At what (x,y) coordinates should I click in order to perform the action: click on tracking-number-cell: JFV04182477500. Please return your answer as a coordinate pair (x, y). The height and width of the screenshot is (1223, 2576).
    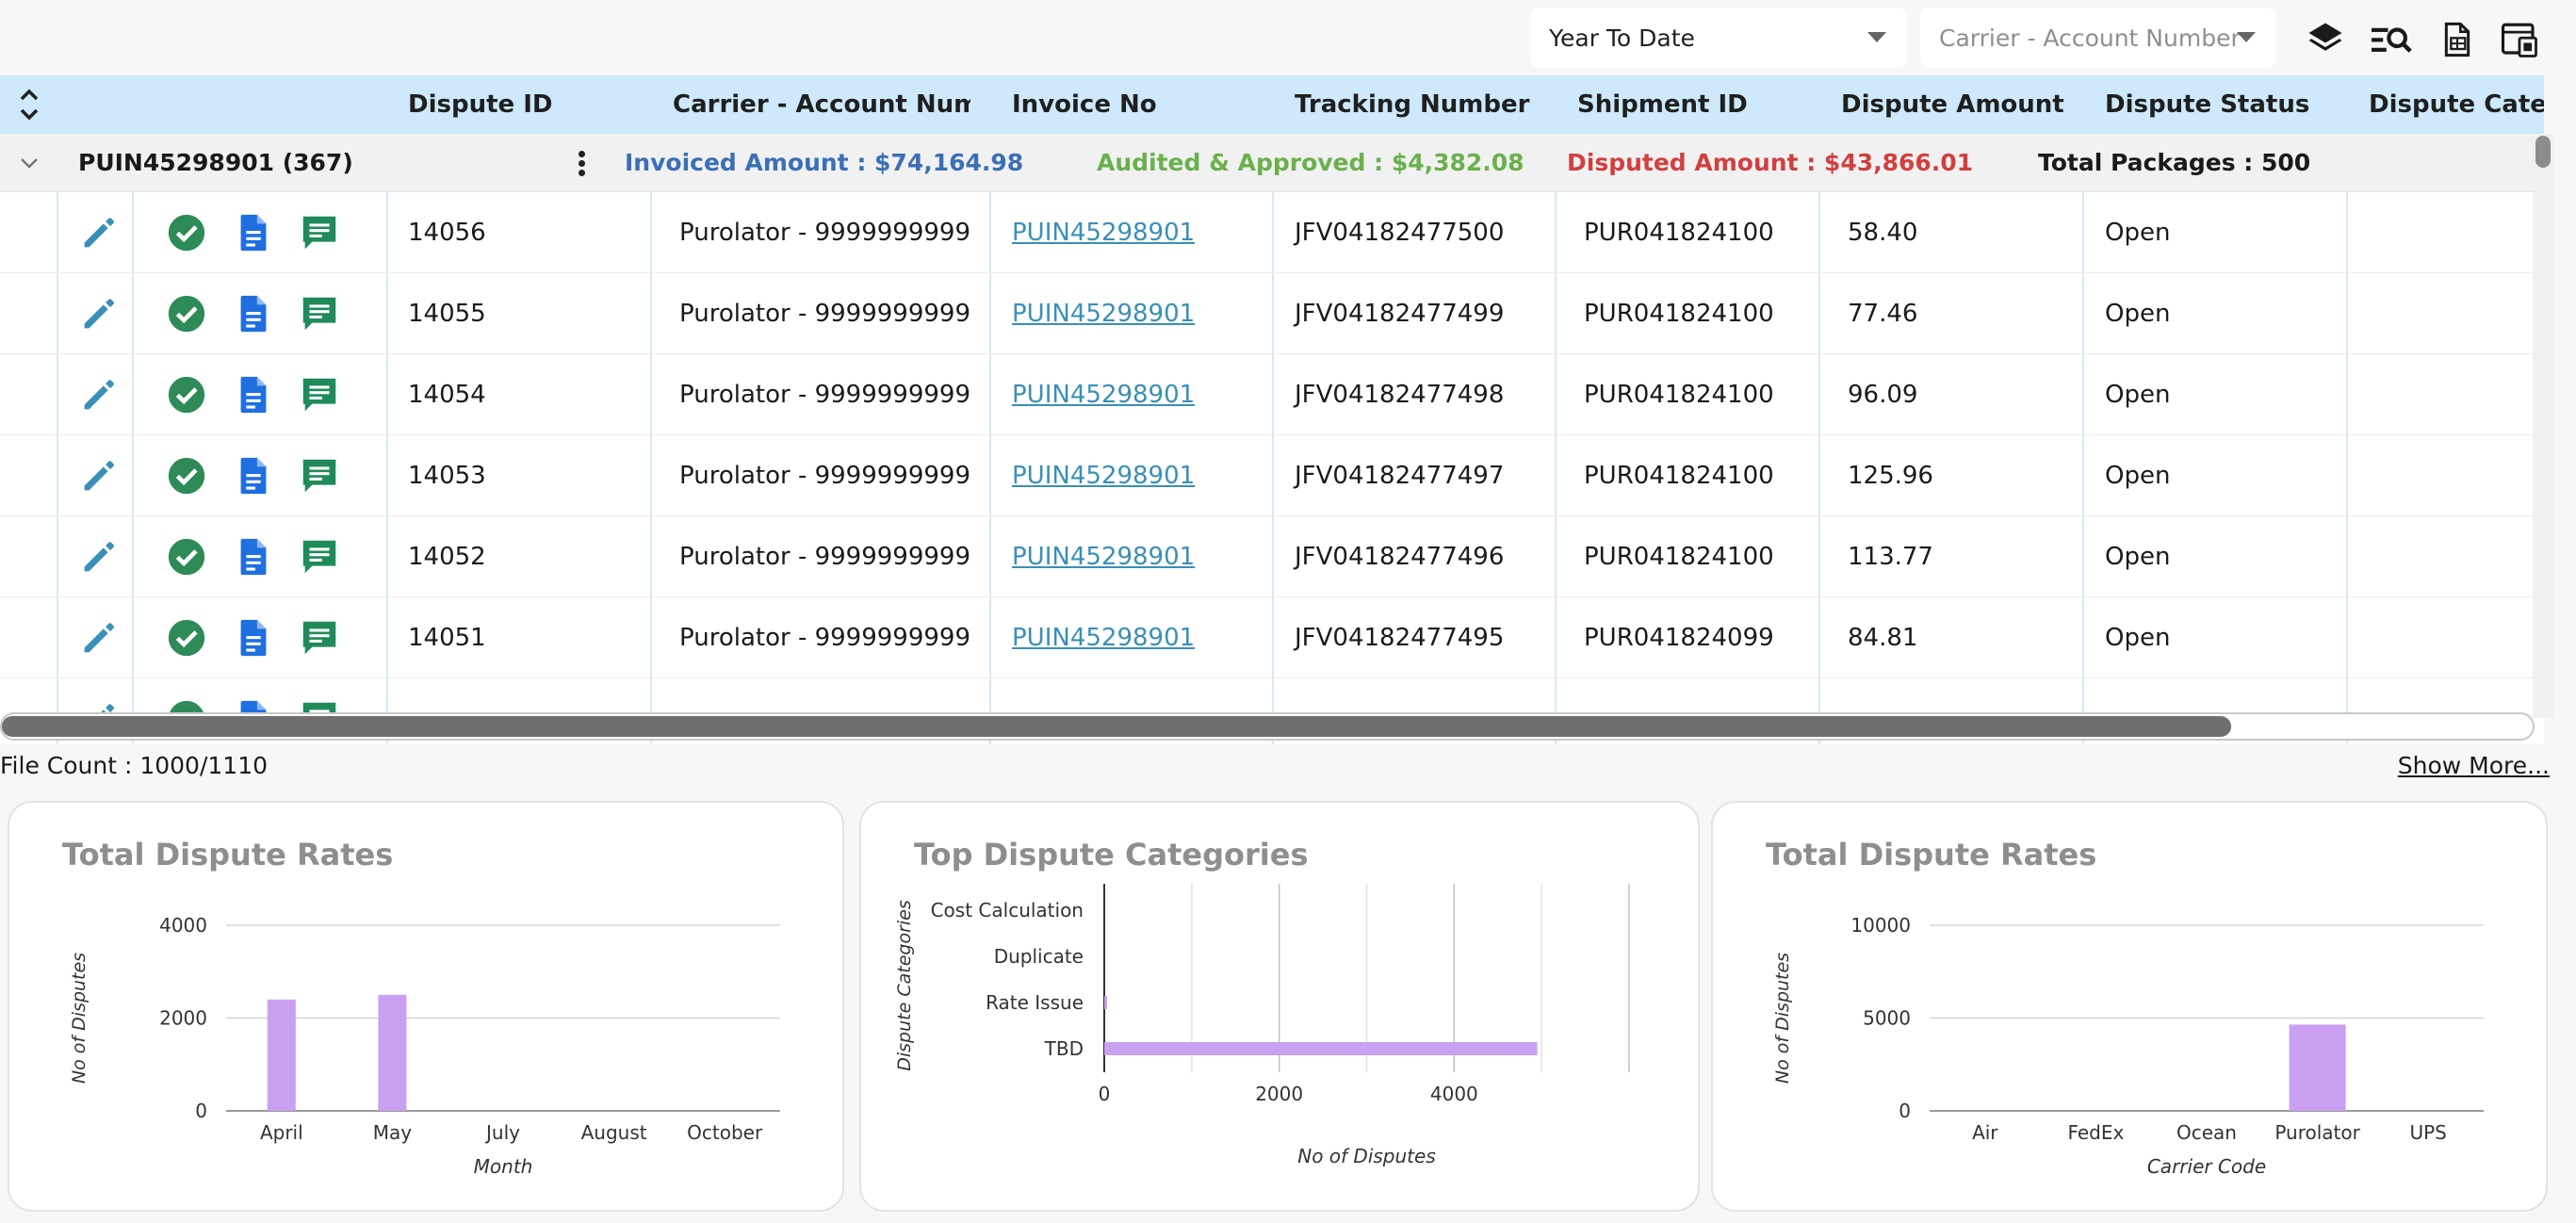
    Looking at the image, I should click on (1400, 233).